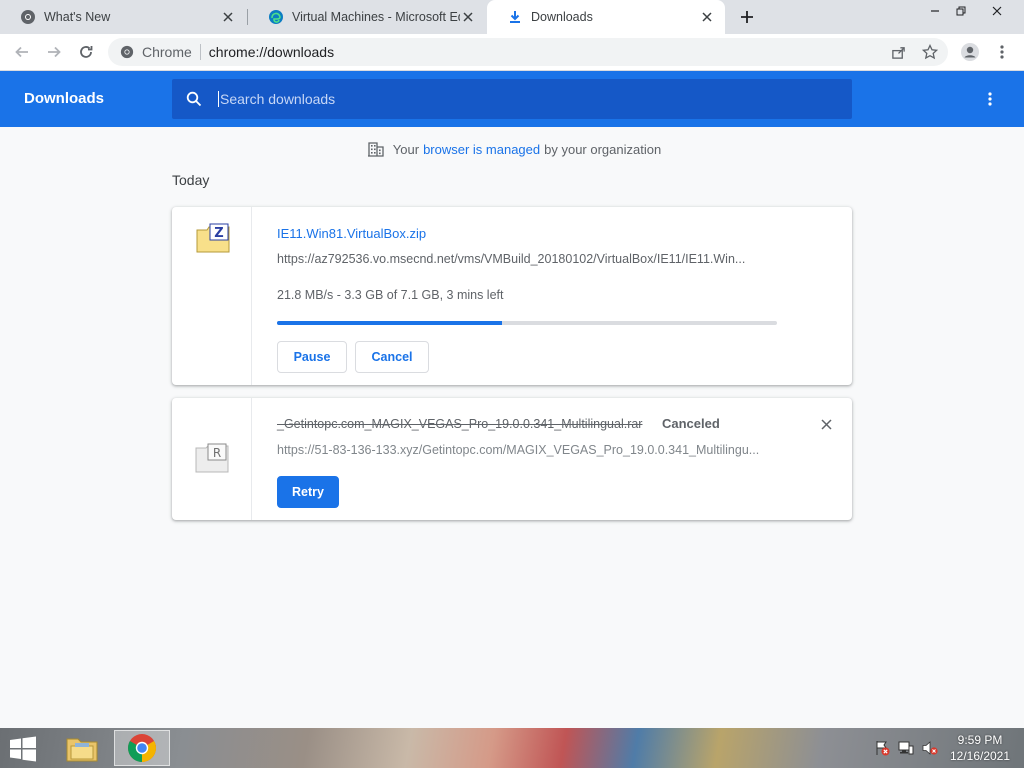 The image size is (1024, 768). What do you see at coordinates (980, 748) in the screenshot?
I see `system-clock: 9:59 PM 12/16/2021` at bounding box center [980, 748].